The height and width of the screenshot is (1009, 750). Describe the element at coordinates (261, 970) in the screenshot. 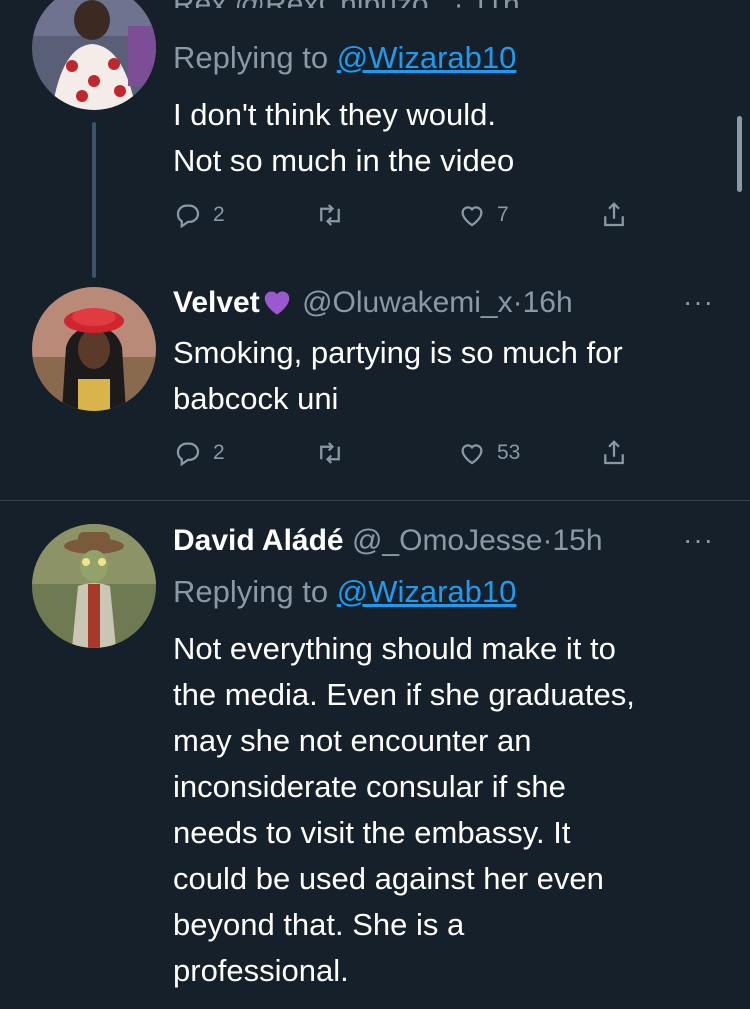

I see `tweet-text-line: professional.` at that location.